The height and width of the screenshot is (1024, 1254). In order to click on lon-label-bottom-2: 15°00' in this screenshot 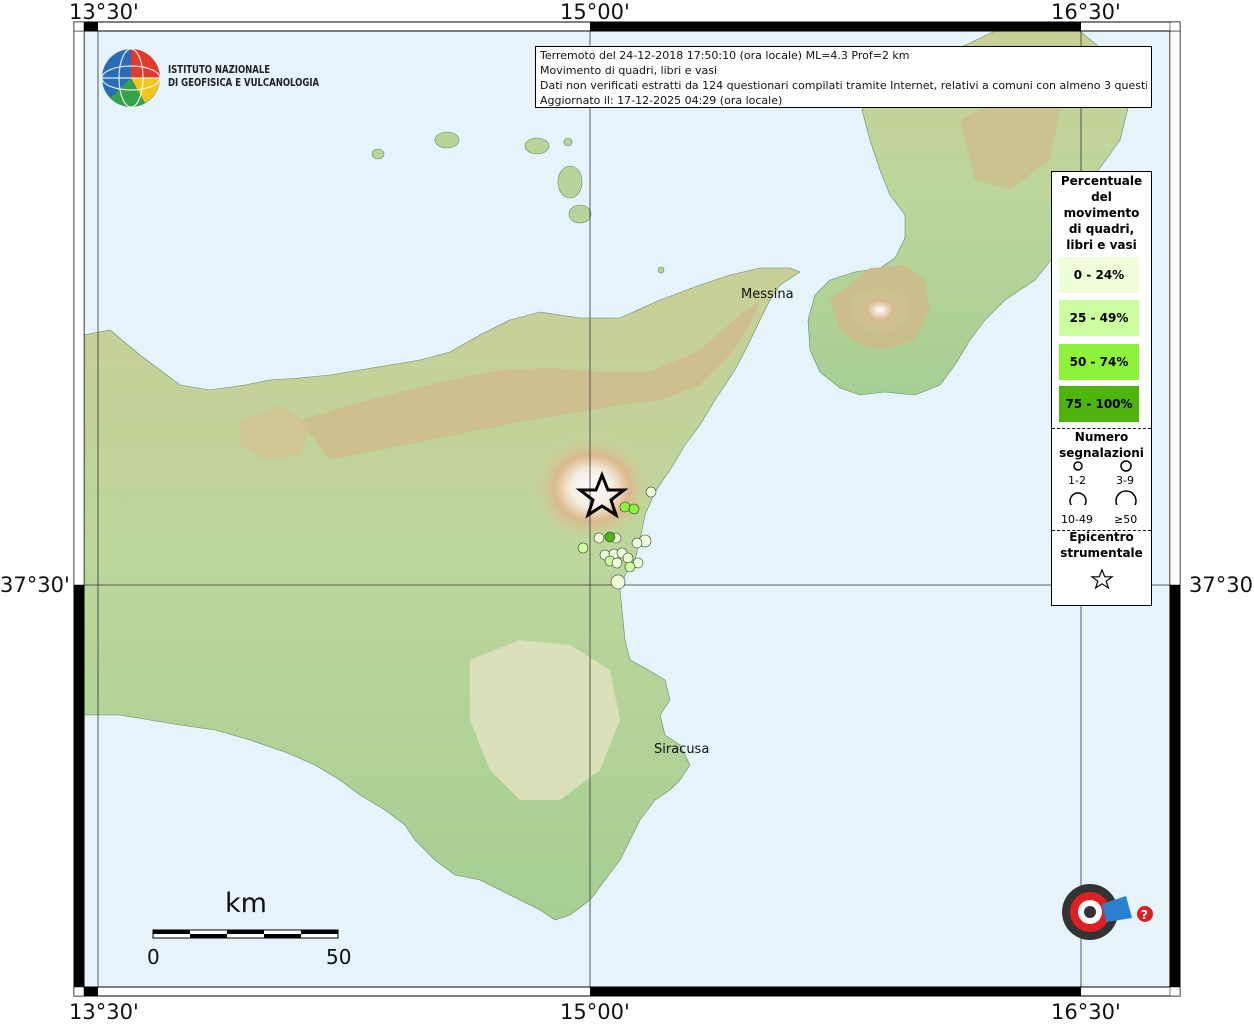, I will do `click(595, 1012)`.